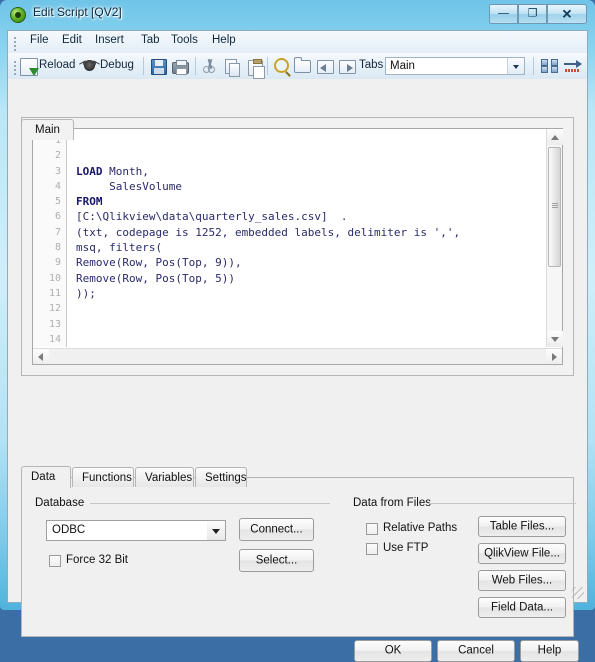 Image resolution: width=595 pixels, height=662 pixels. What do you see at coordinates (420, 528) in the screenshot?
I see `relative-paths-label: Relative Paths` at bounding box center [420, 528].